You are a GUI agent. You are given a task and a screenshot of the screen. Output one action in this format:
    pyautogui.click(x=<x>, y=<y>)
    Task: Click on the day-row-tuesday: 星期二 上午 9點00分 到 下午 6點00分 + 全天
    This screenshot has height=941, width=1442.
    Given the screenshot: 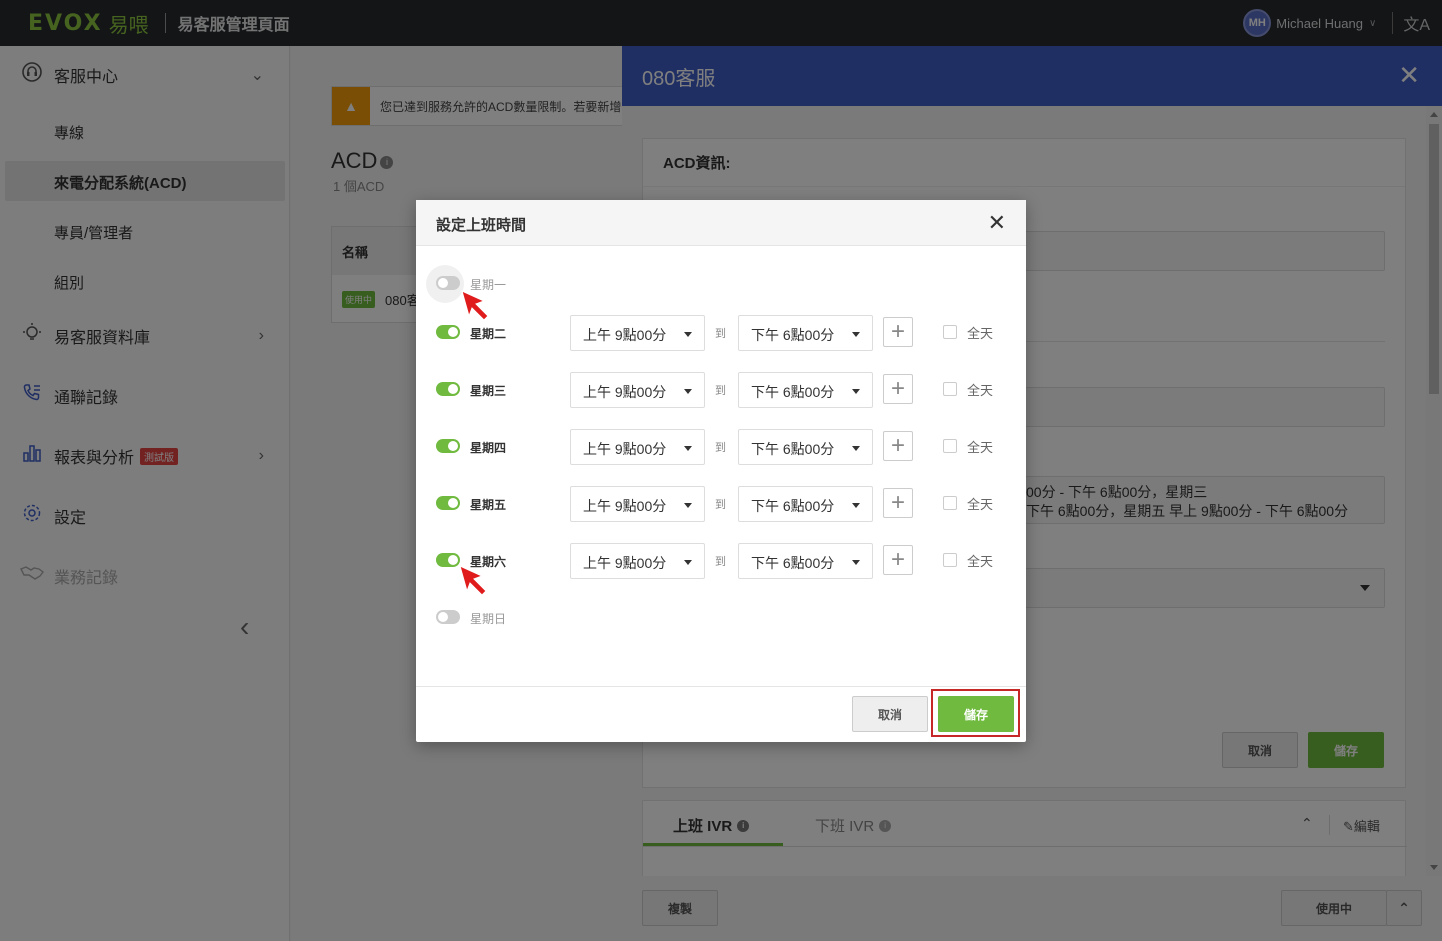 What is the action you would take?
    pyautogui.click(x=721, y=333)
    